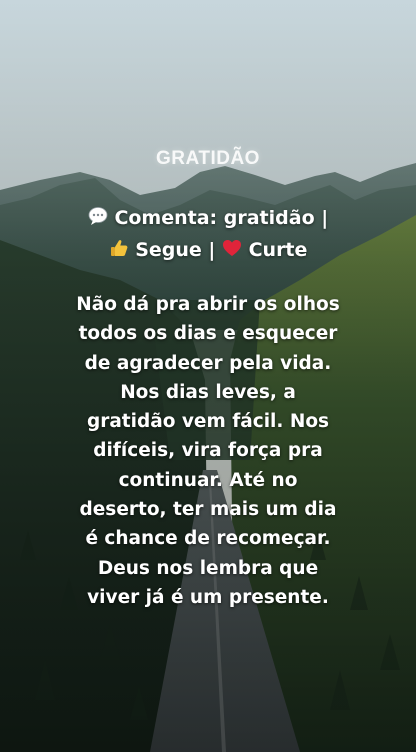  Describe the element at coordinates (208, 334) in the screenshot. I see `message-line: todos os dias e esquecer` at that location.